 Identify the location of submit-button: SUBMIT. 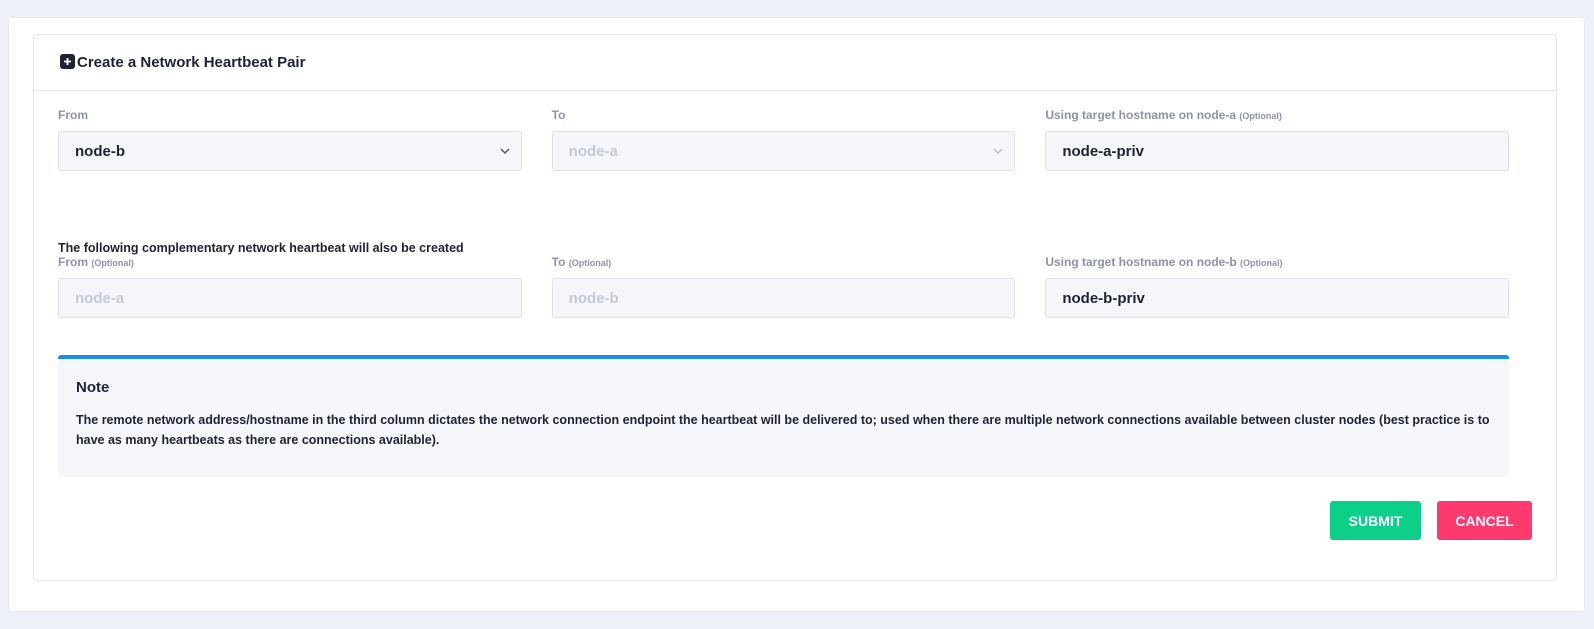
(1375, 520).